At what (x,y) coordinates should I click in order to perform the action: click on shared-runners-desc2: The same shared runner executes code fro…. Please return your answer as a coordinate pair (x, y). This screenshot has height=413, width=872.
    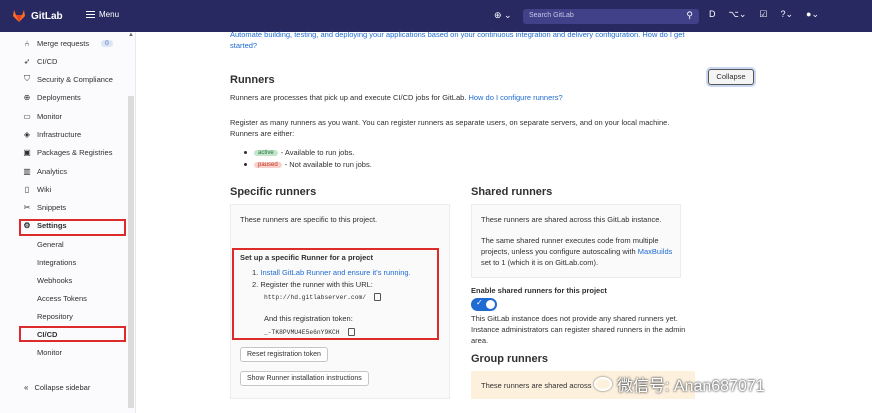
    Looking at the image, I should click on (577, 251).